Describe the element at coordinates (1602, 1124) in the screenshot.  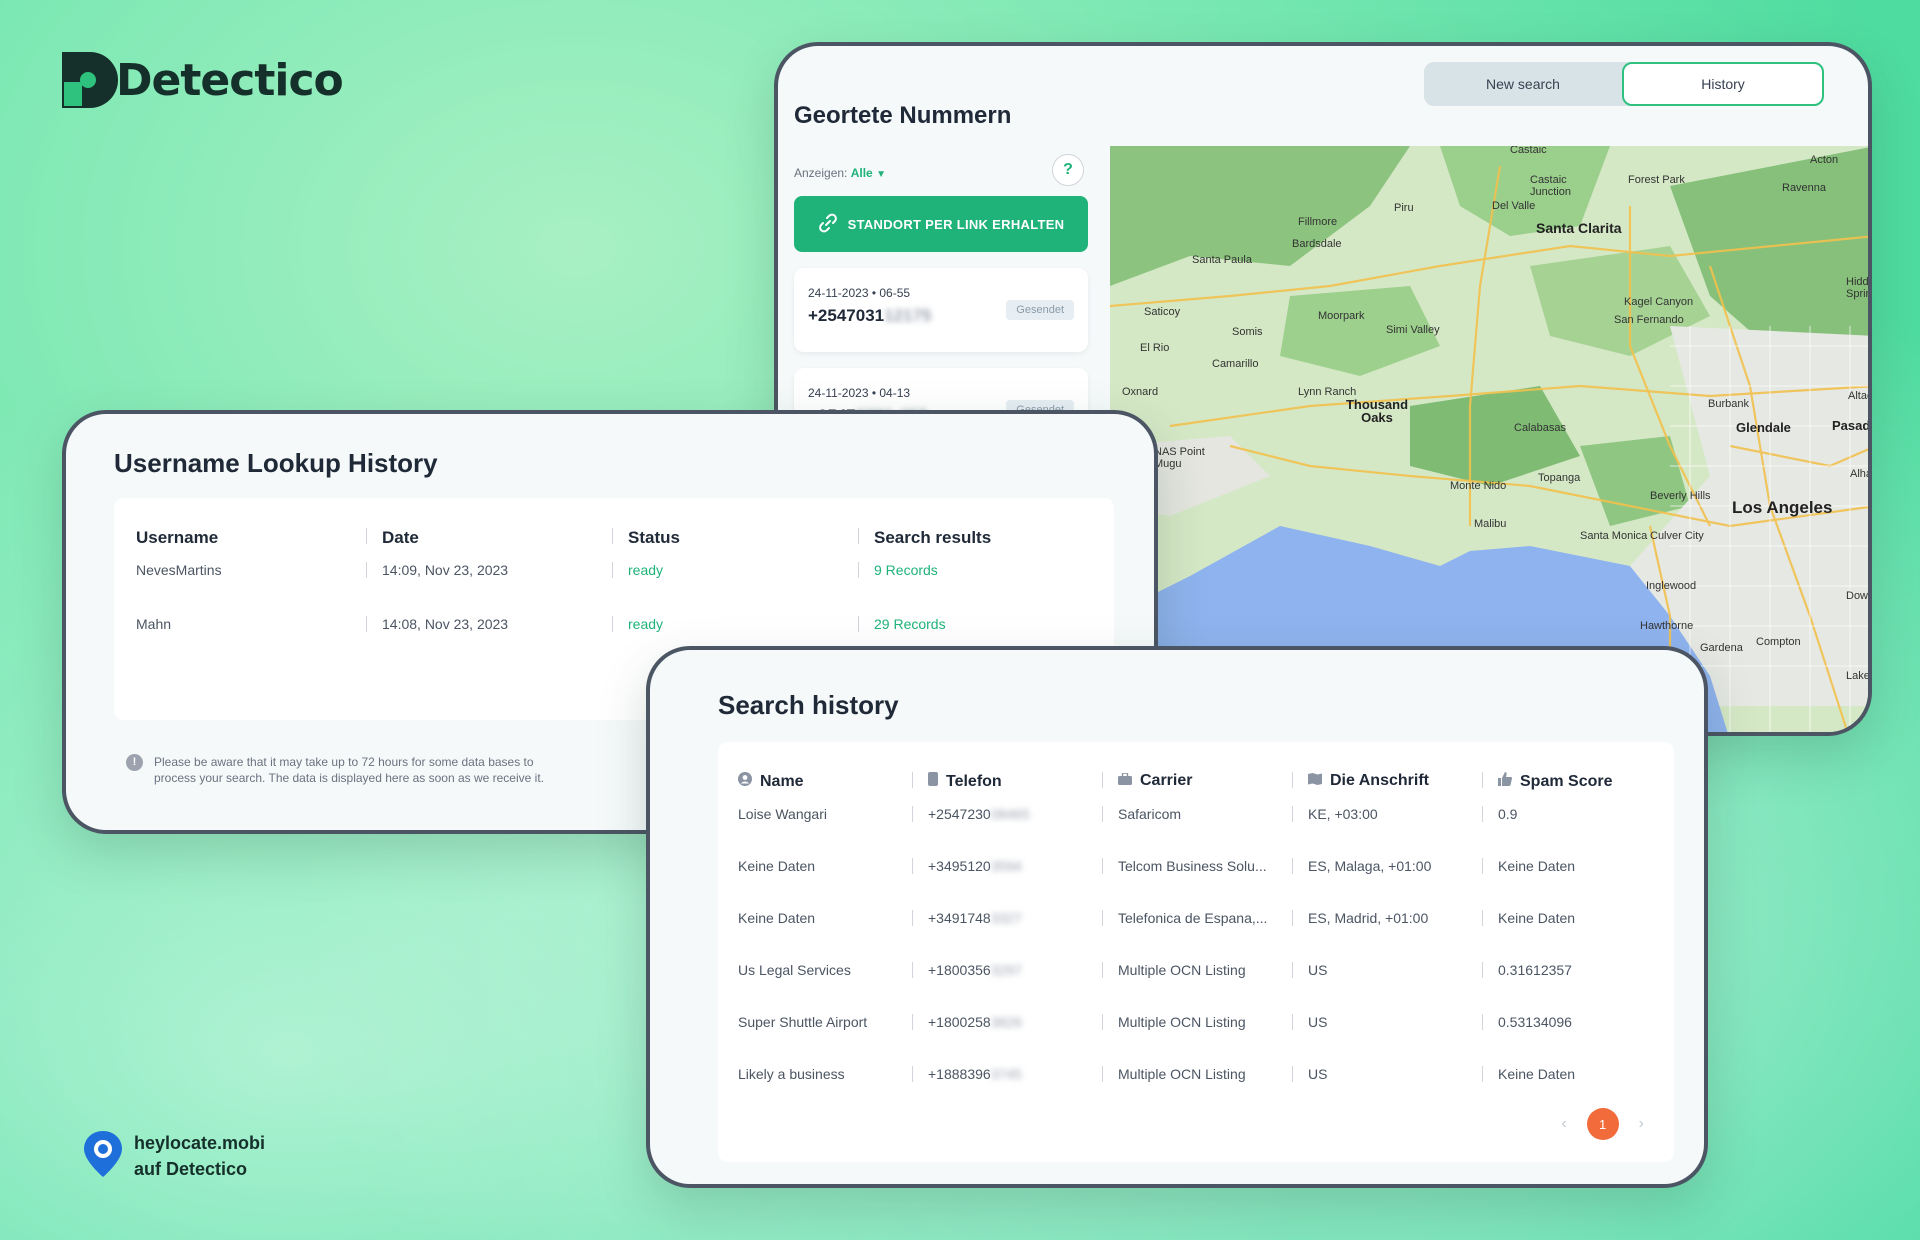
I see `page-1-button: 1` at that location.